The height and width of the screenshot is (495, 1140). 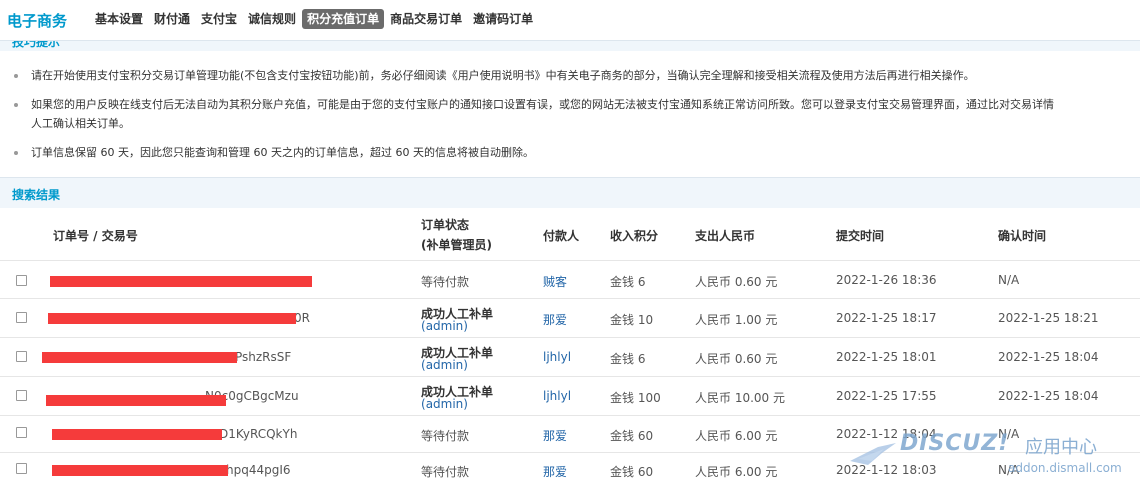 I want to click on order-id: PshzRsSF, so click(x=263, y=357).